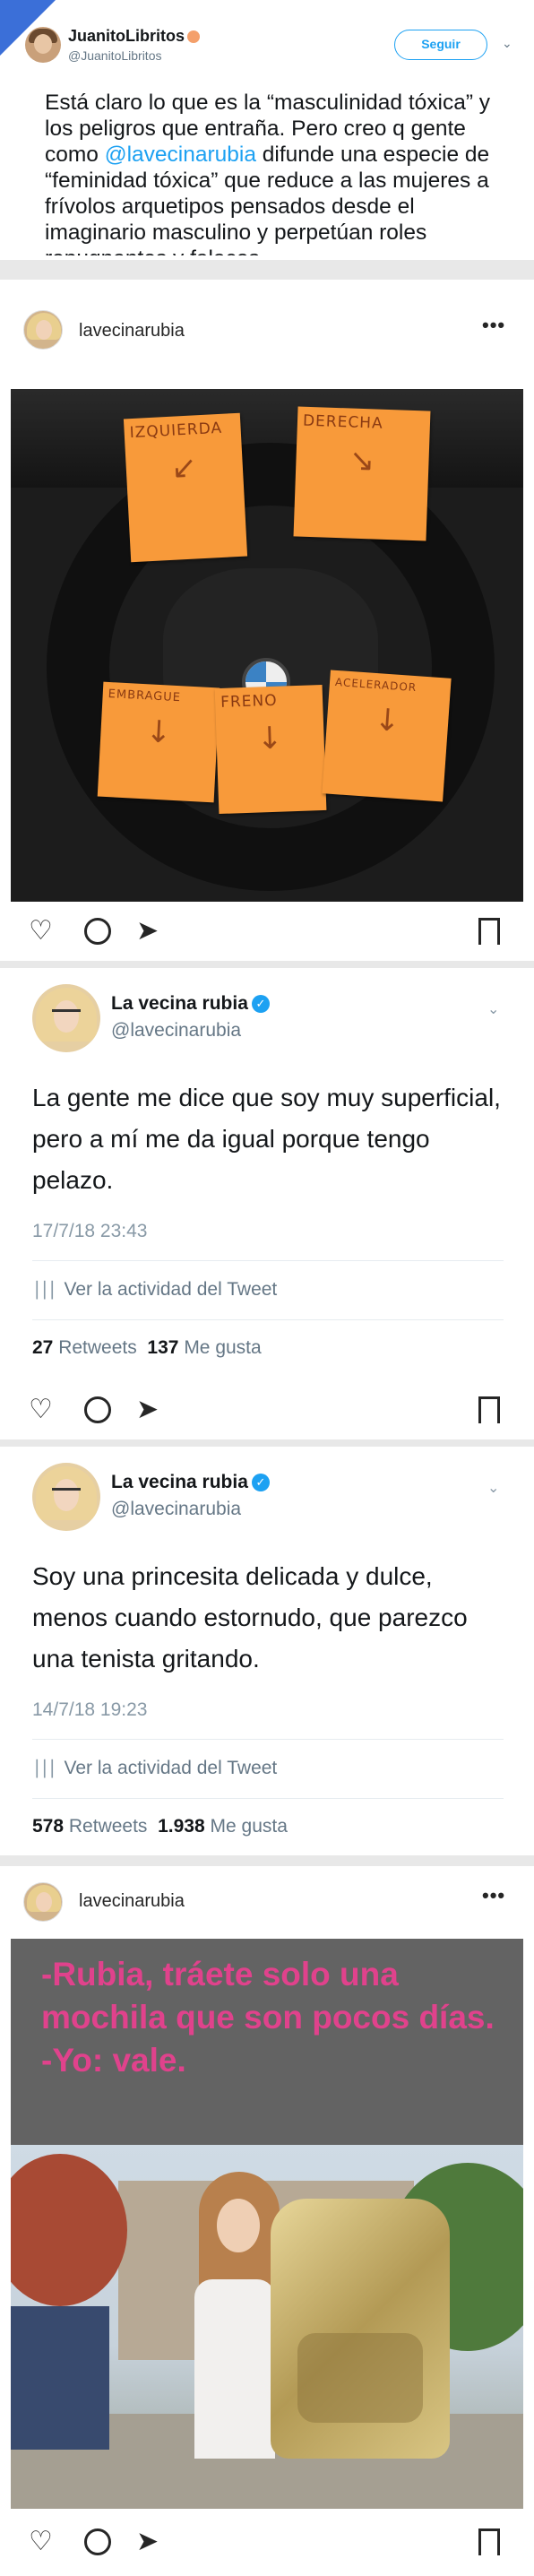 The width and height of the screenshot is (534, 2576). What do you see at coordinates (360, 2329) in the screenshot?
I see `golden-backpack` at bounding box center [360, 2329].